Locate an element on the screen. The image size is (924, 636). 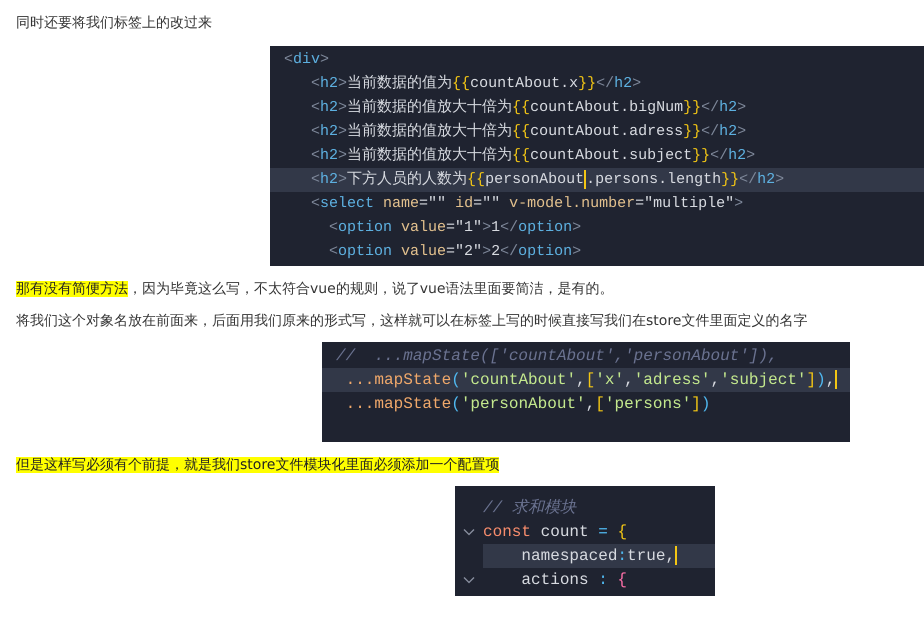
code-line: <h2>当前数据的值放大十倍为{{countAbout.bigNum}}</h2> is located at coordinates (529, 108).